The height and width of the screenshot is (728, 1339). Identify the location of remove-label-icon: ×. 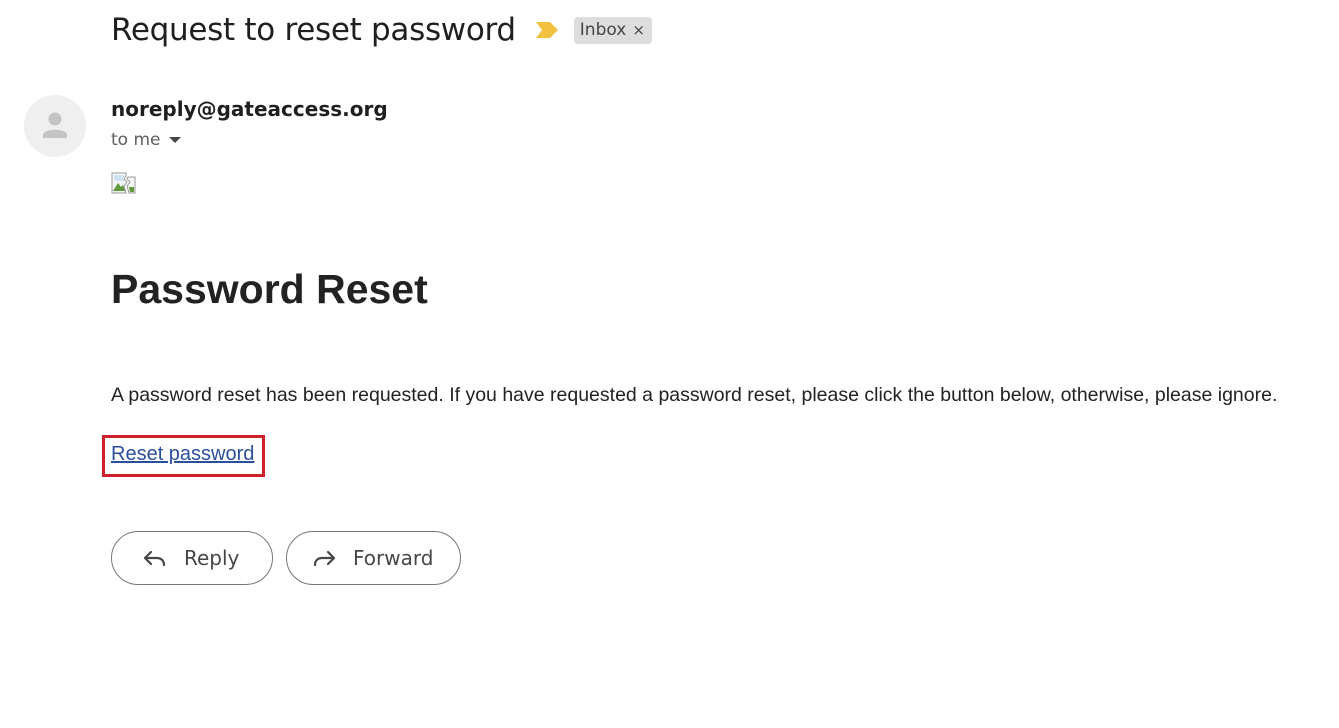
(638, 30).